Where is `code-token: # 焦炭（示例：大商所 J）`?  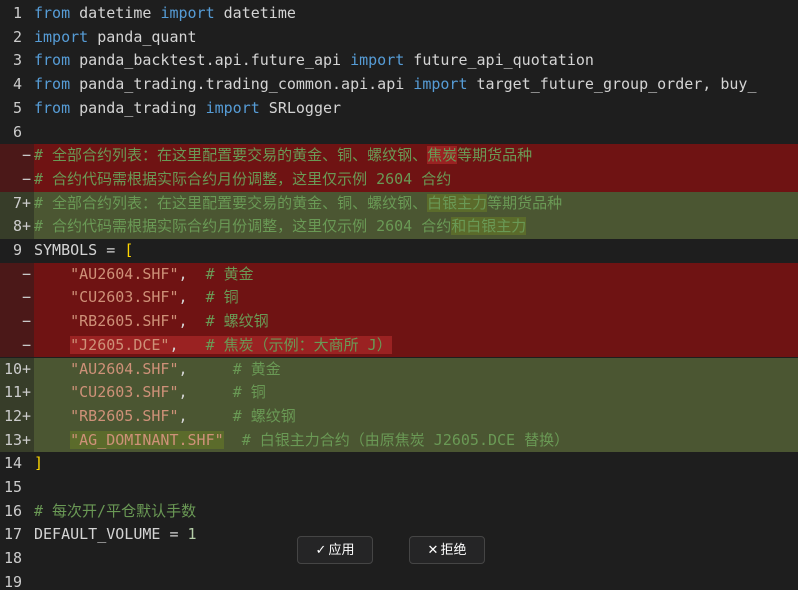
code-token: # 焦炭（示例：大商所 J） is located at coordinates (298, 344).